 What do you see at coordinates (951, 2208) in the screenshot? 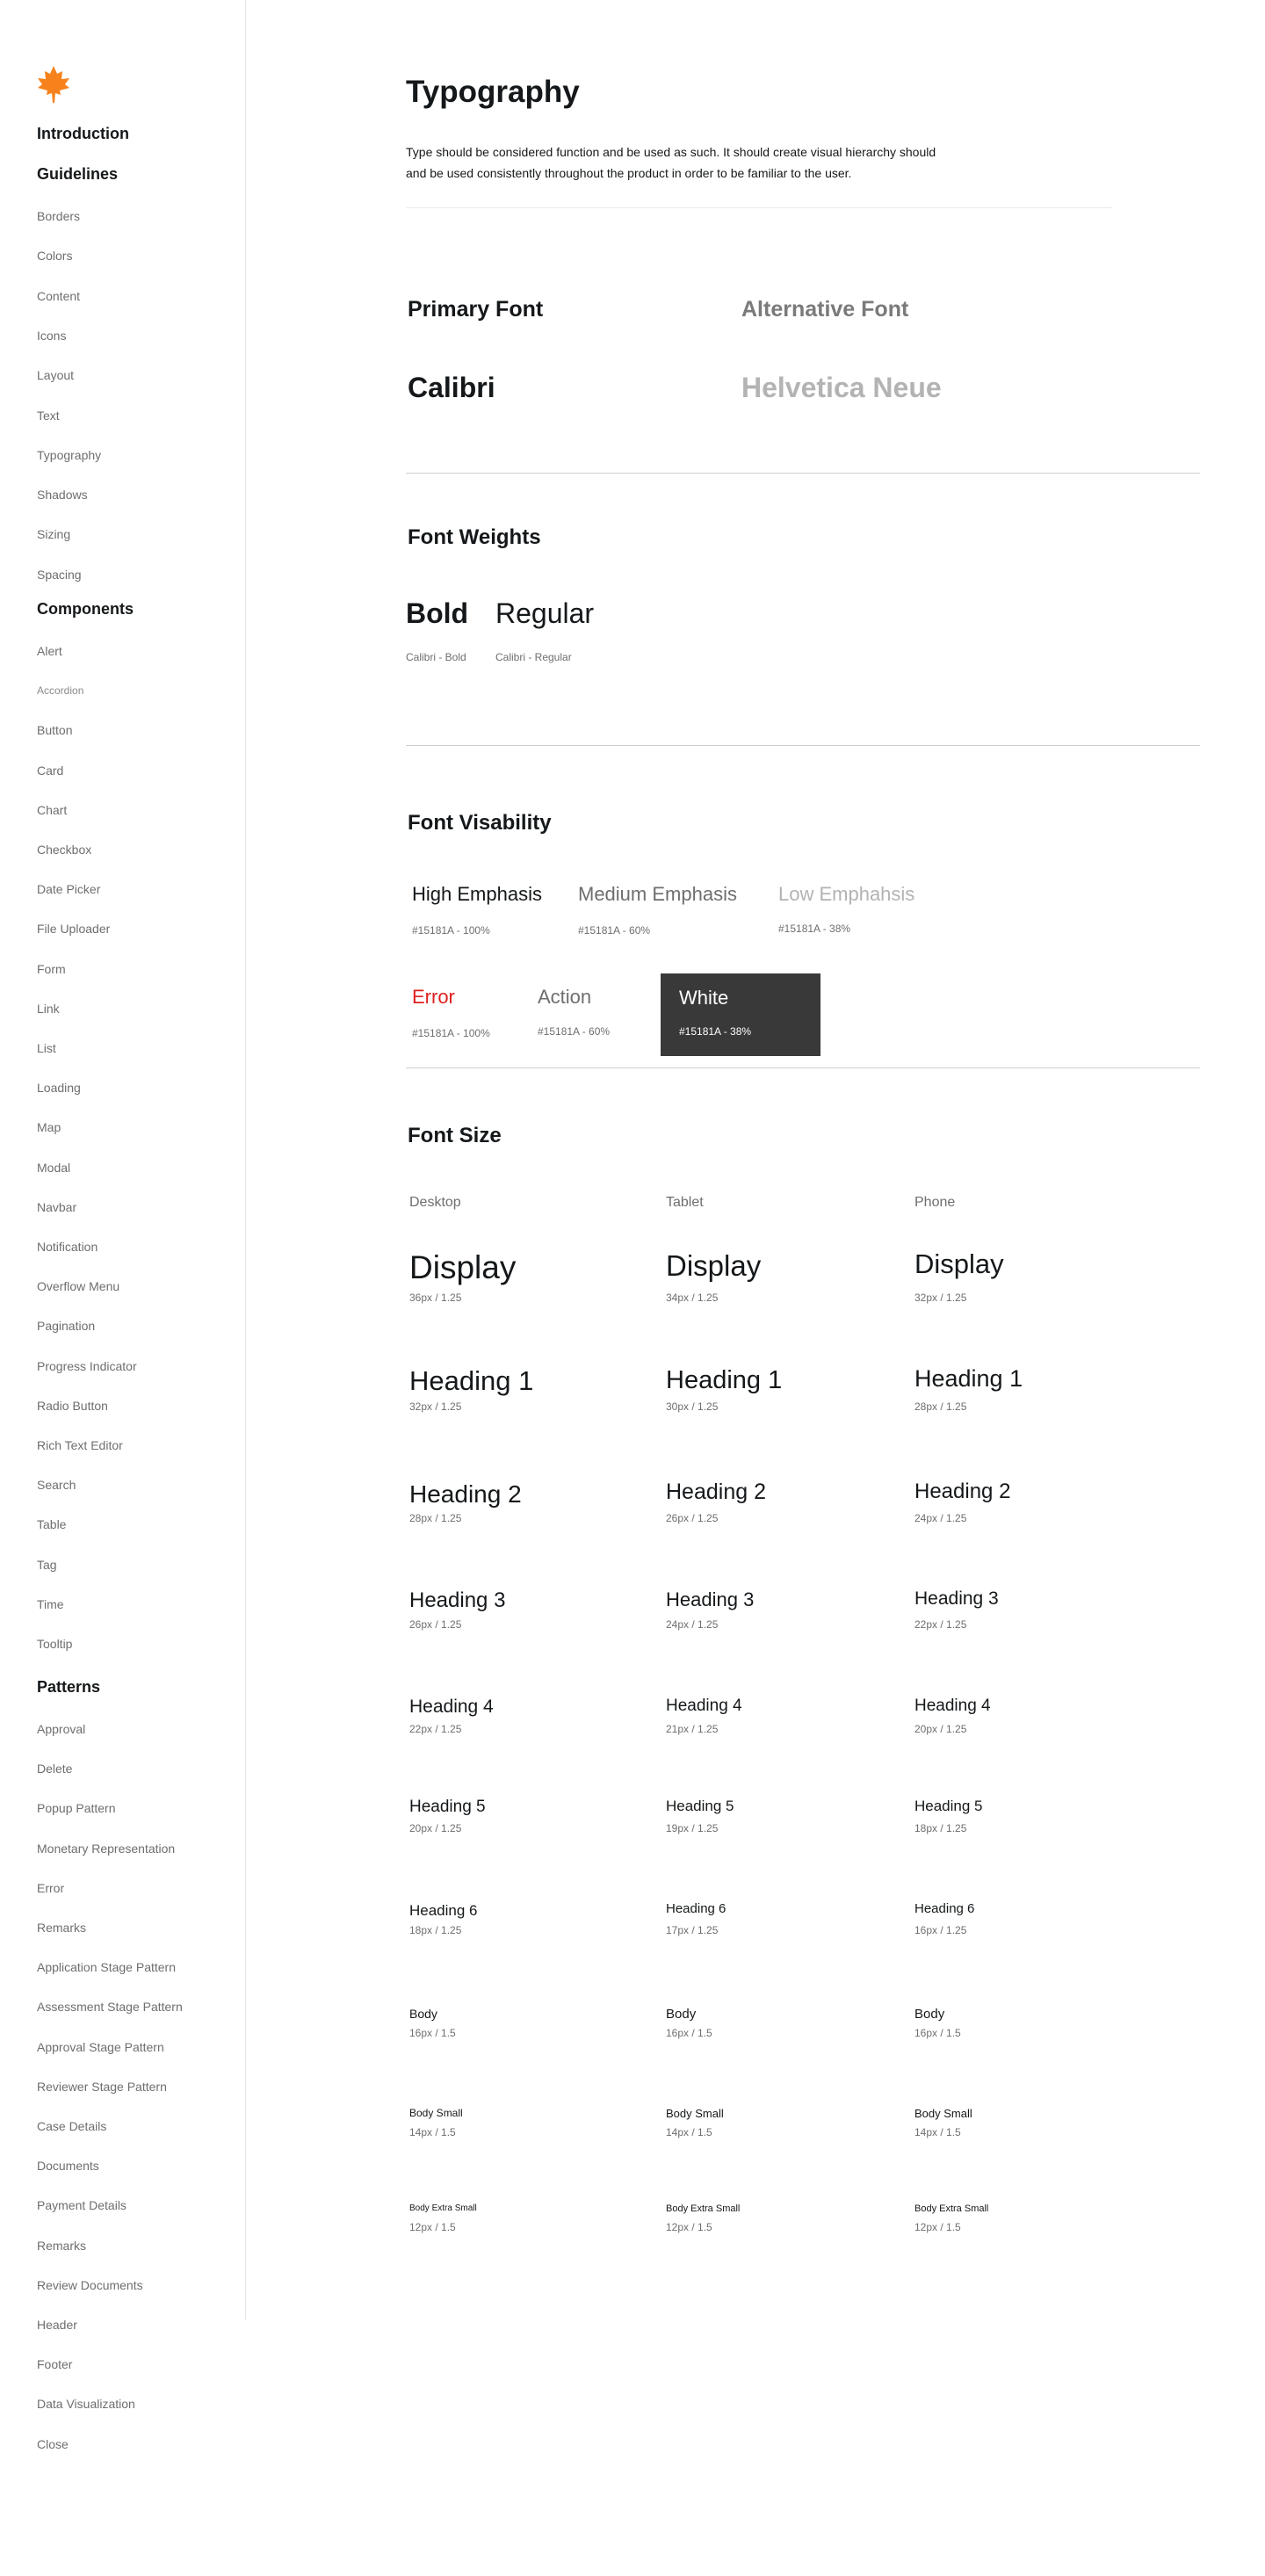
I see `size-sample-phone: Body Extra Small` at bounding box center [951, 2208].